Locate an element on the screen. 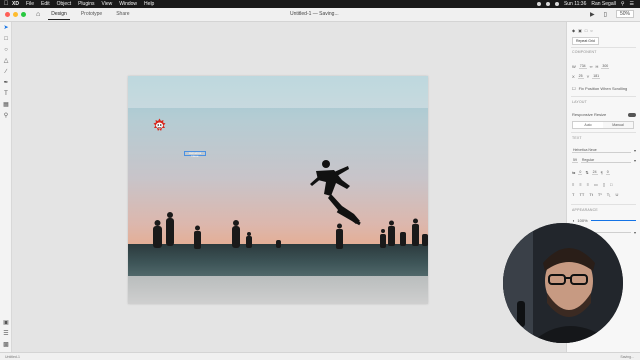  component-header: COMPONENT is located at coordinates (584, 52).